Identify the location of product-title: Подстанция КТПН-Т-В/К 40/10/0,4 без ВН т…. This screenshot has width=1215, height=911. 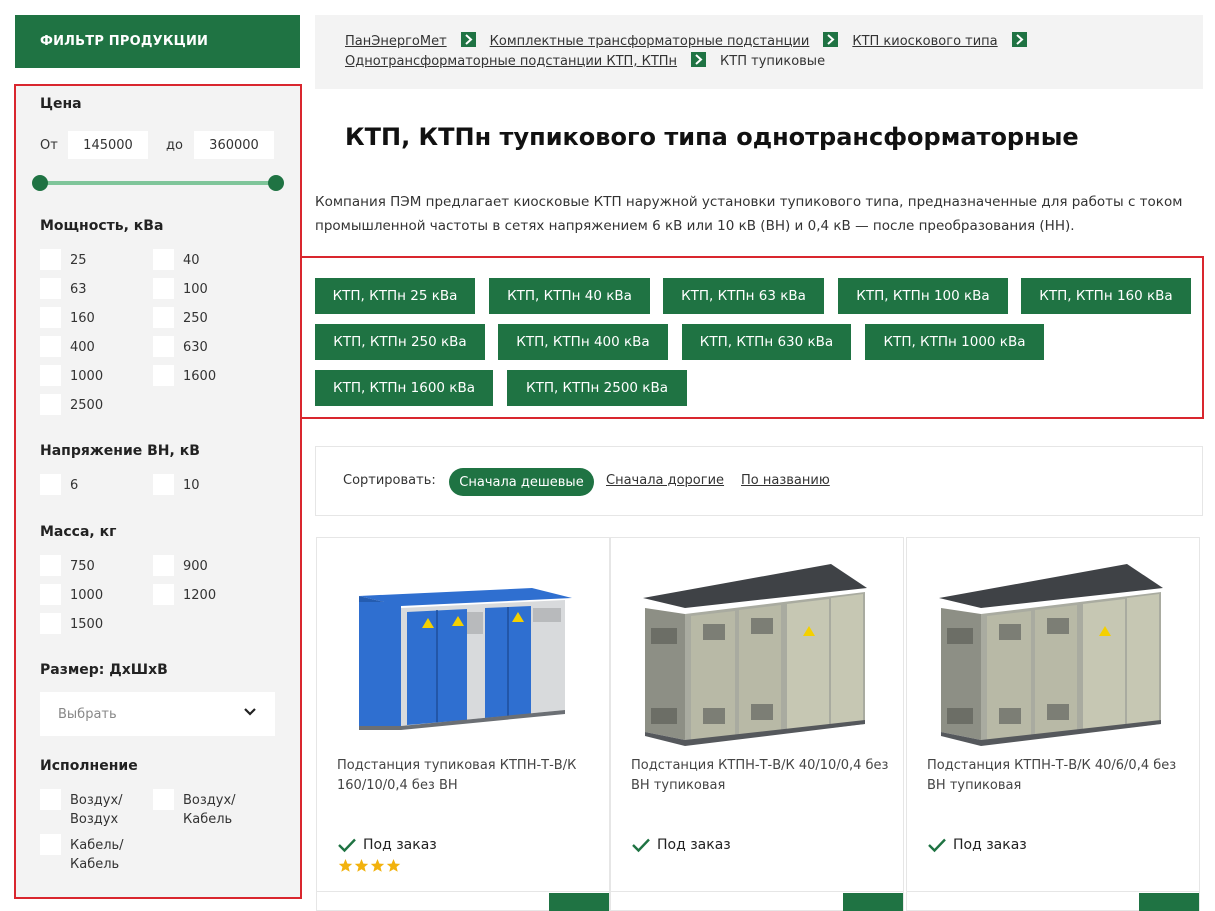
(761, 776).